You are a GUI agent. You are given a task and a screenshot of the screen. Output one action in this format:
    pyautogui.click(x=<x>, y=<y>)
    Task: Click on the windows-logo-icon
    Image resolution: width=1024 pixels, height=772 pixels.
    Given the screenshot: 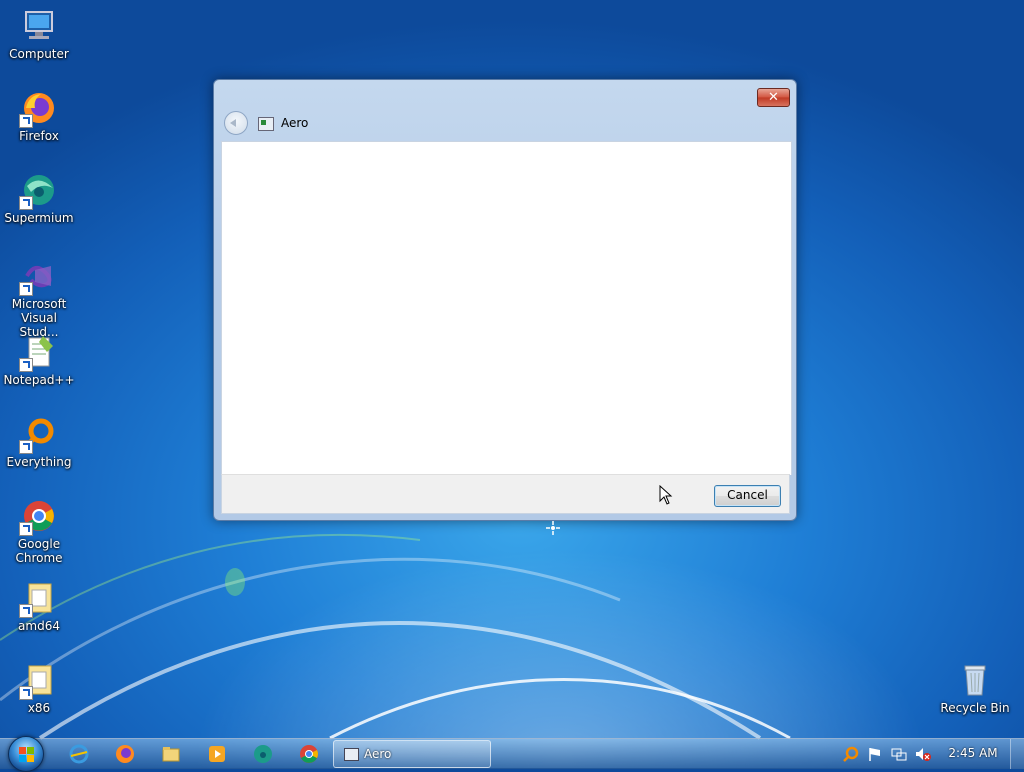 What is the action you would take?
    pyautogui.click(x=26, y=754)
    